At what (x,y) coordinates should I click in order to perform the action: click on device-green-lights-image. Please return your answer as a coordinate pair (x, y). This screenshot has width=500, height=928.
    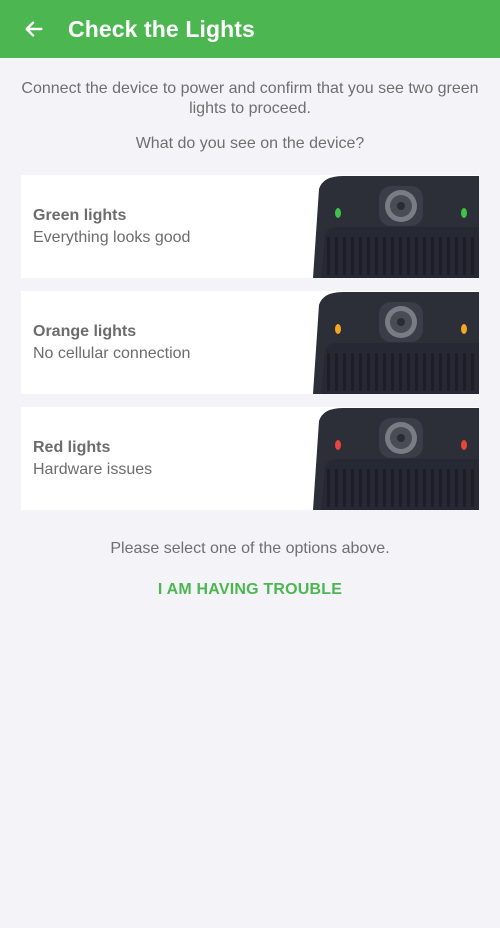
    Looking at the image, I should click on (396, 227).